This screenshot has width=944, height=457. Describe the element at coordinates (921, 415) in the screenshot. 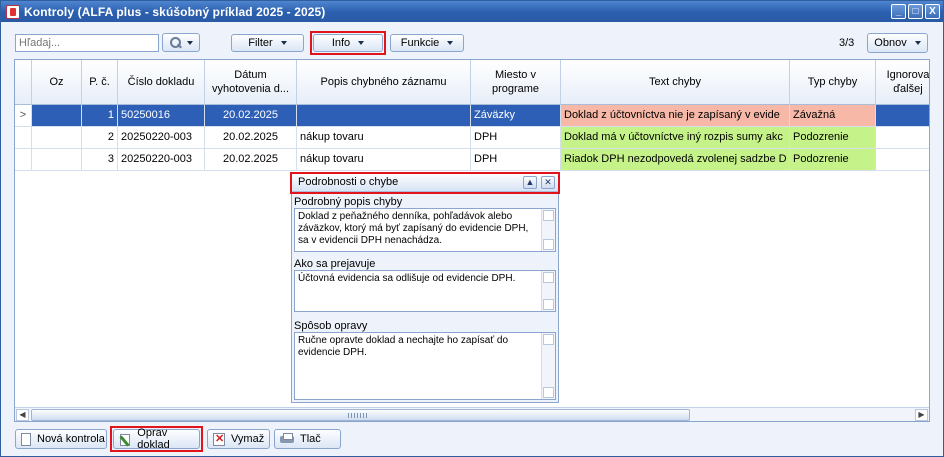

I see `scroll-right-icon: ▶` at that location.